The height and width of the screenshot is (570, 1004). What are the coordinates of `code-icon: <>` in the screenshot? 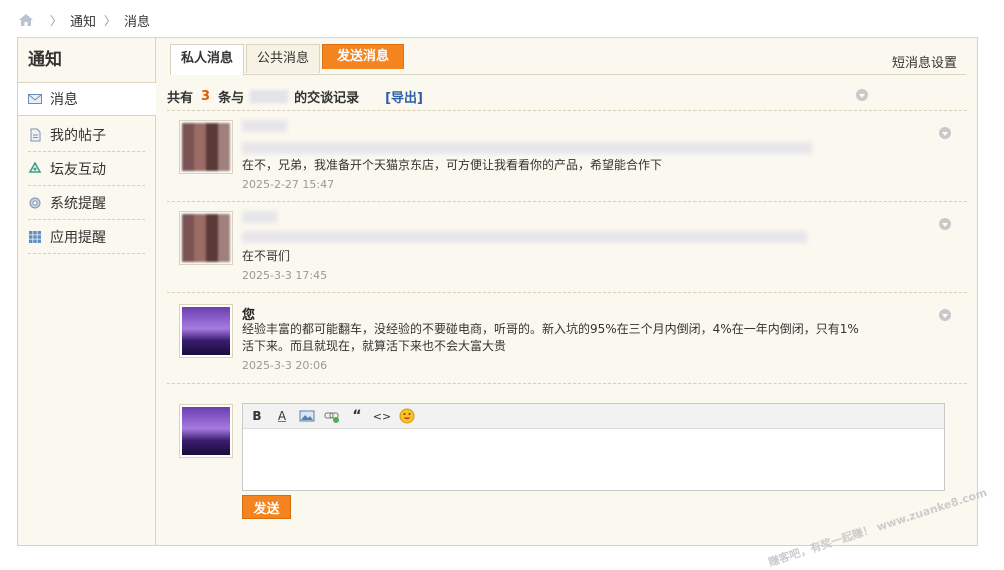 It's located at (382, 416).